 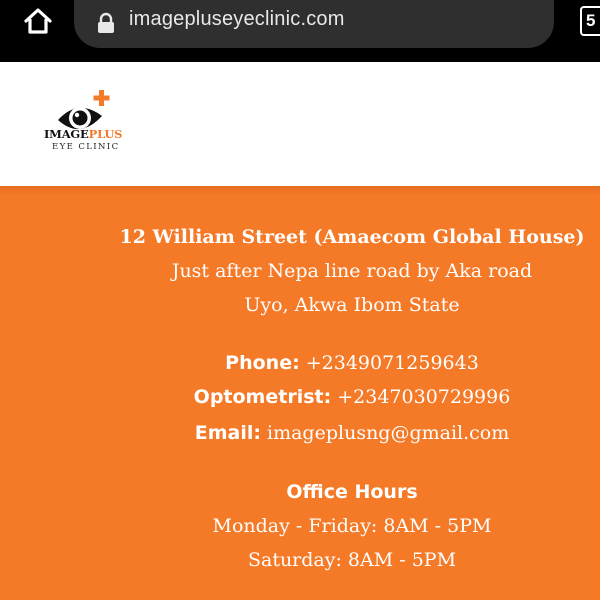 I want to click on optometrist-row: Optometrist: +2347030729996, so click(x=326, y=397).